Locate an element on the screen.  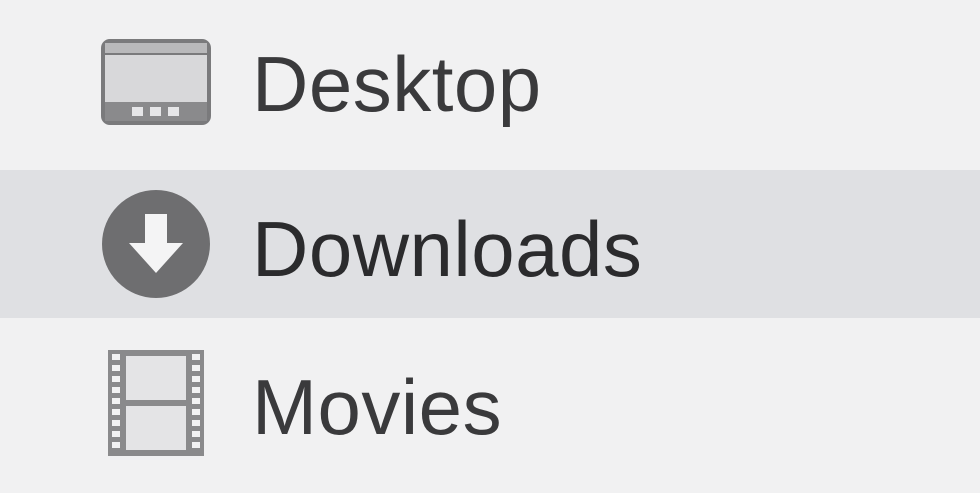
sidebar-item-label: Downloads is located at coordinates (447, 249).